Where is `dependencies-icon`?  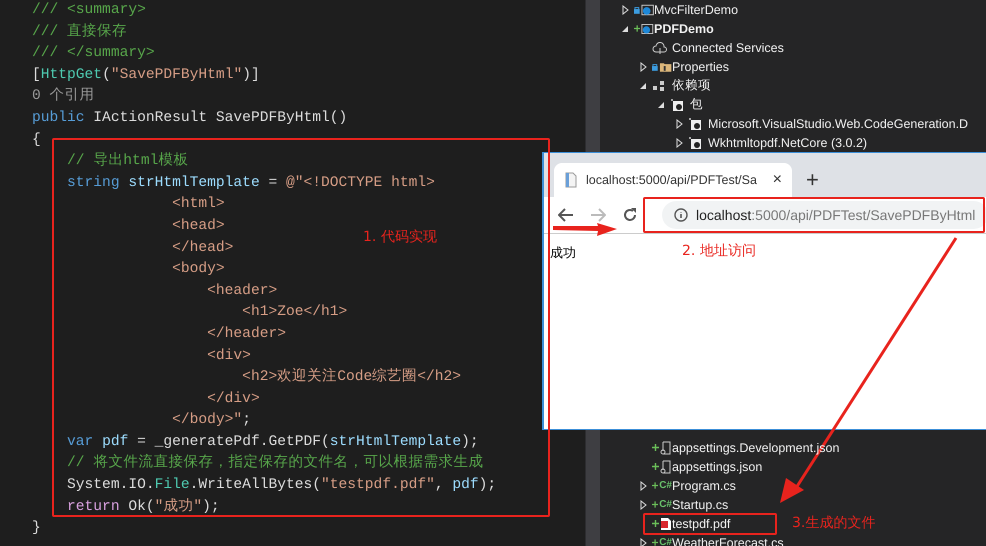
dependencies-icon is located at coordinates (659, 86).